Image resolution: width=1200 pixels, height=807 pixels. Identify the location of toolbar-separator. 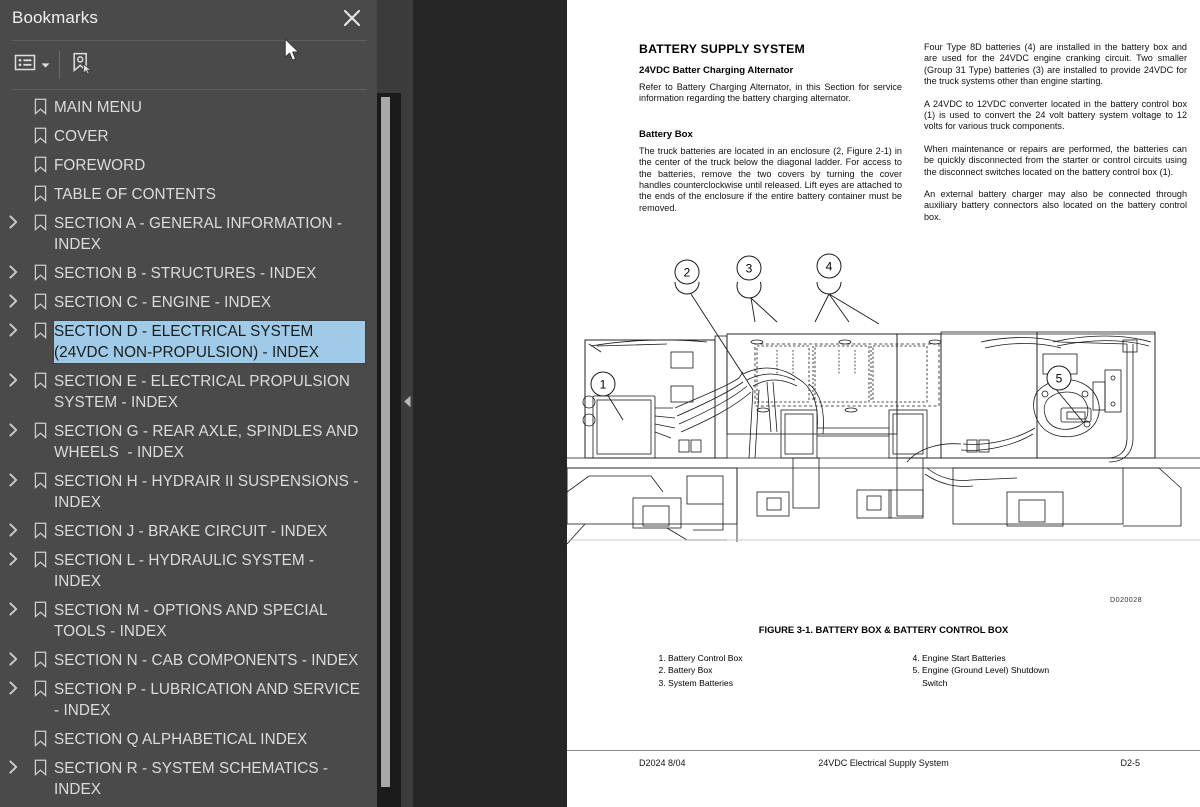
(59, 65).